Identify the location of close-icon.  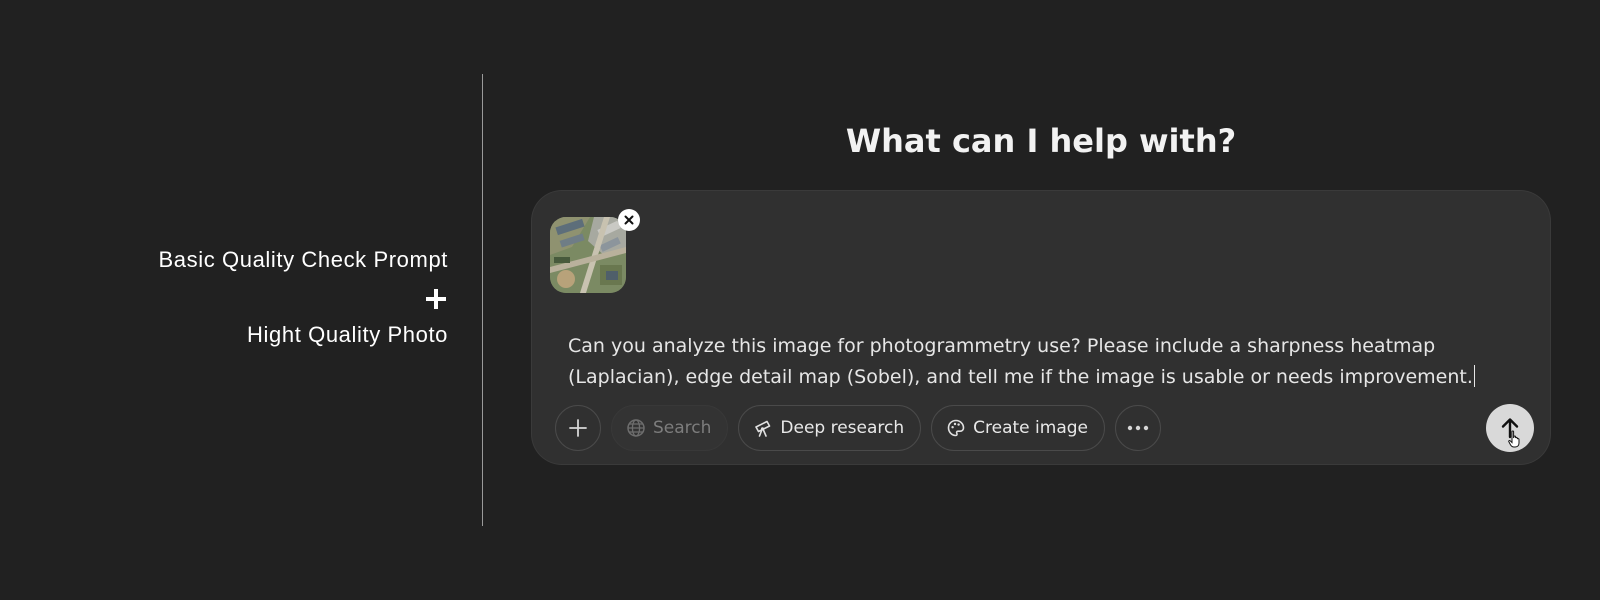
(629, 220).